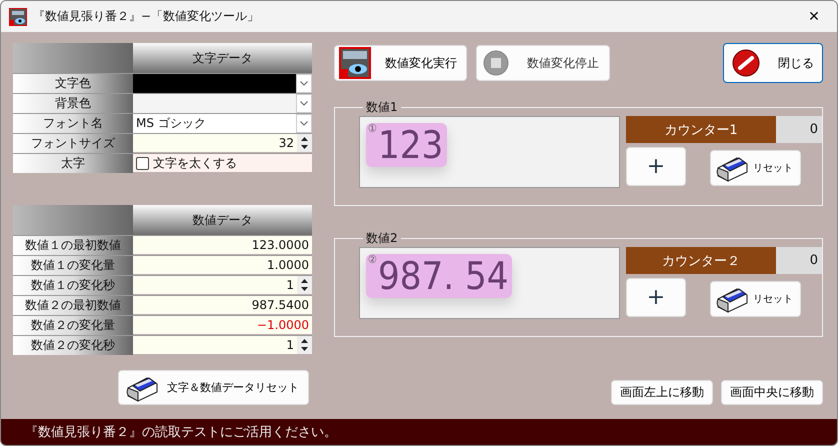  What do you see at coordinates (701, 129) in the screenshot?
I see `counter-label: カウンター1` at bounding box center [701, 129].